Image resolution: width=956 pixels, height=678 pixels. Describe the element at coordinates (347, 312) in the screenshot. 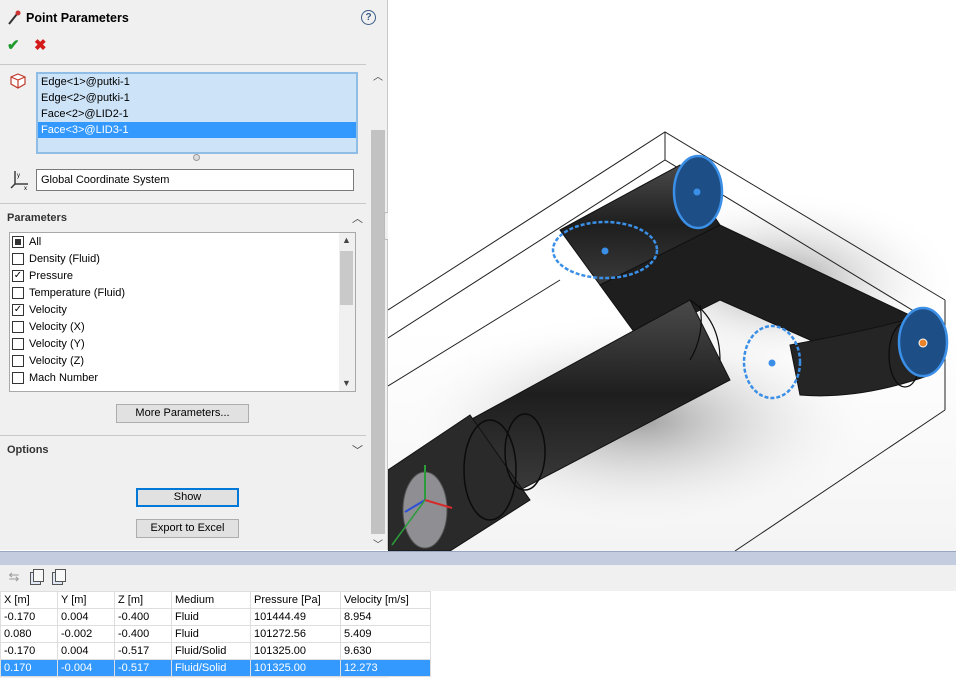

I see `parameters-scrollbar: ▲ ▼` at that location.